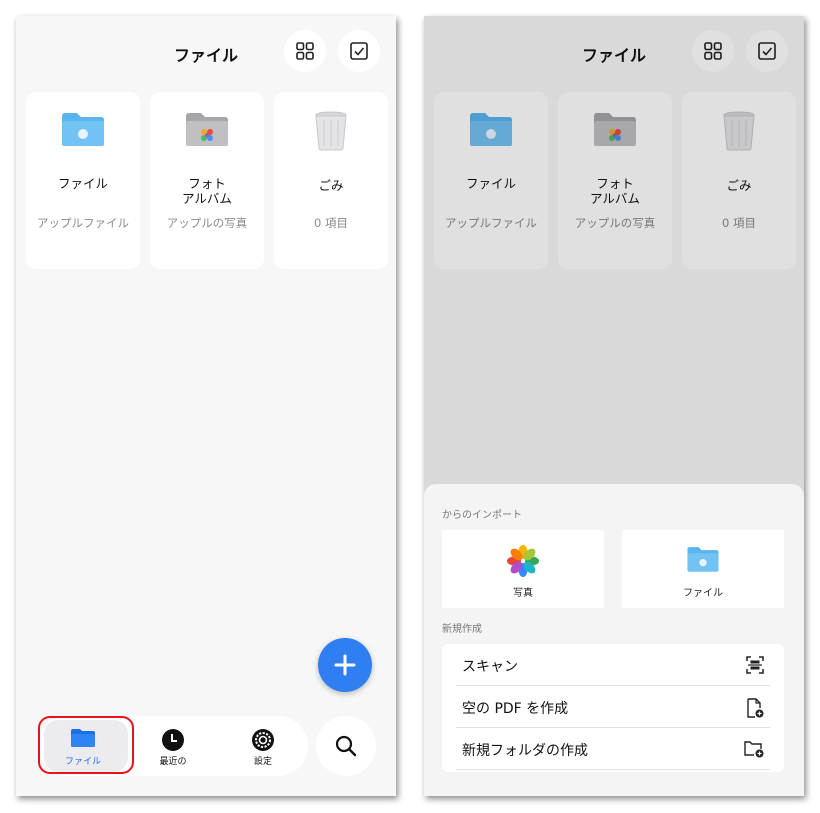 This screenshot has width=820, height=813. Describe the element at coordinates (525, 751) in the screenshot. I see `option-label: 新規フォルダの作成` at that location.